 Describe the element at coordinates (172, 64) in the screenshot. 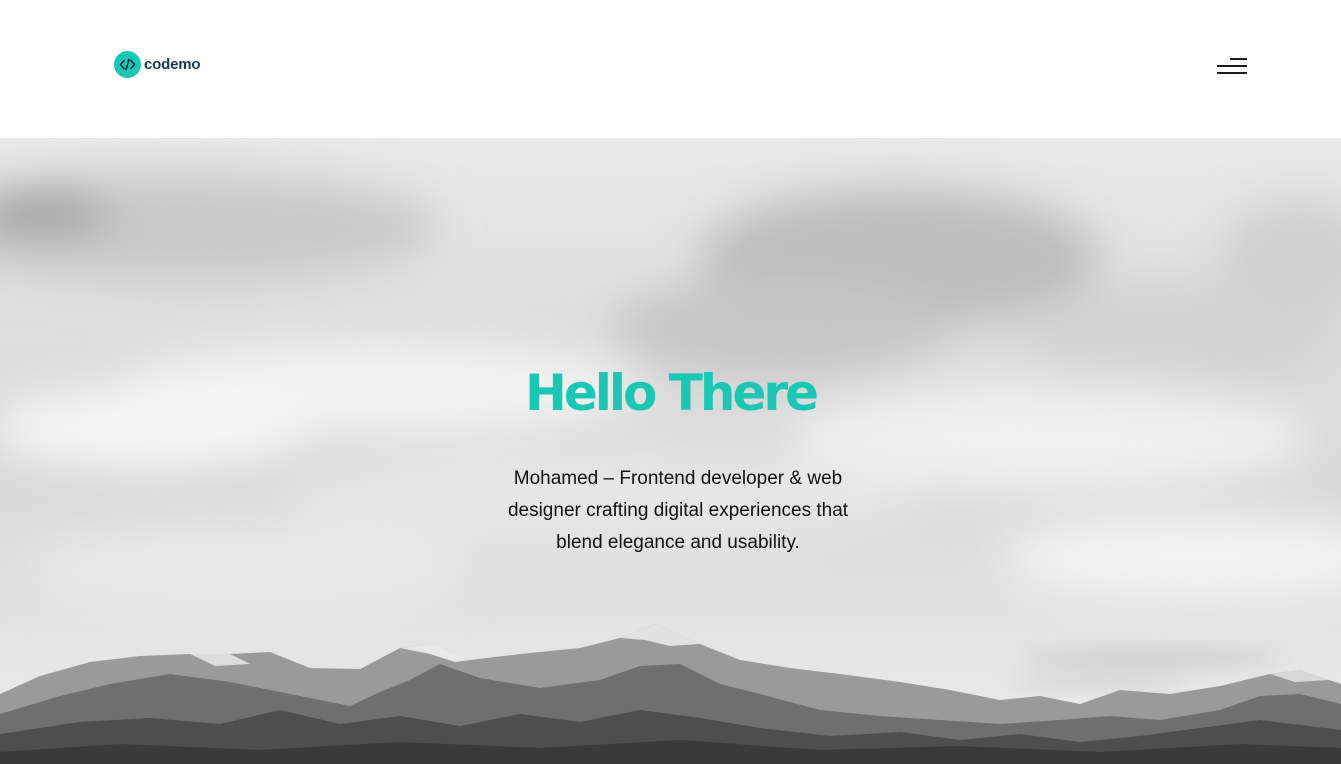

I see `logo-text: codemo` at that location.